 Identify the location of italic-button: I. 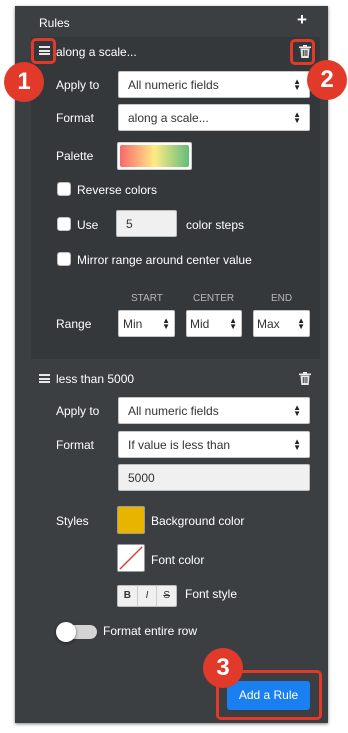
(148, 596).